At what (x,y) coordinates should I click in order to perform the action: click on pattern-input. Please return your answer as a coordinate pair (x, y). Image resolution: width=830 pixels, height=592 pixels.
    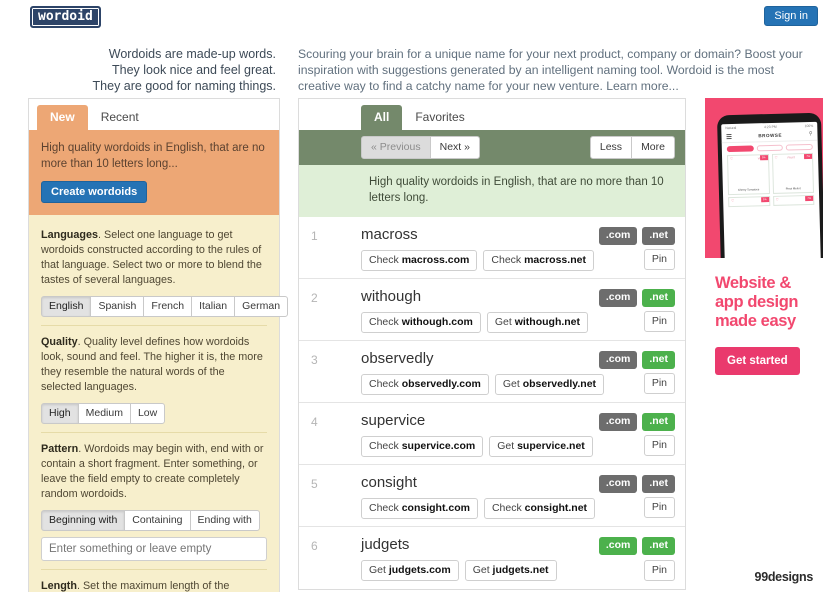
    Looking at the image, I should click on (154, 549).